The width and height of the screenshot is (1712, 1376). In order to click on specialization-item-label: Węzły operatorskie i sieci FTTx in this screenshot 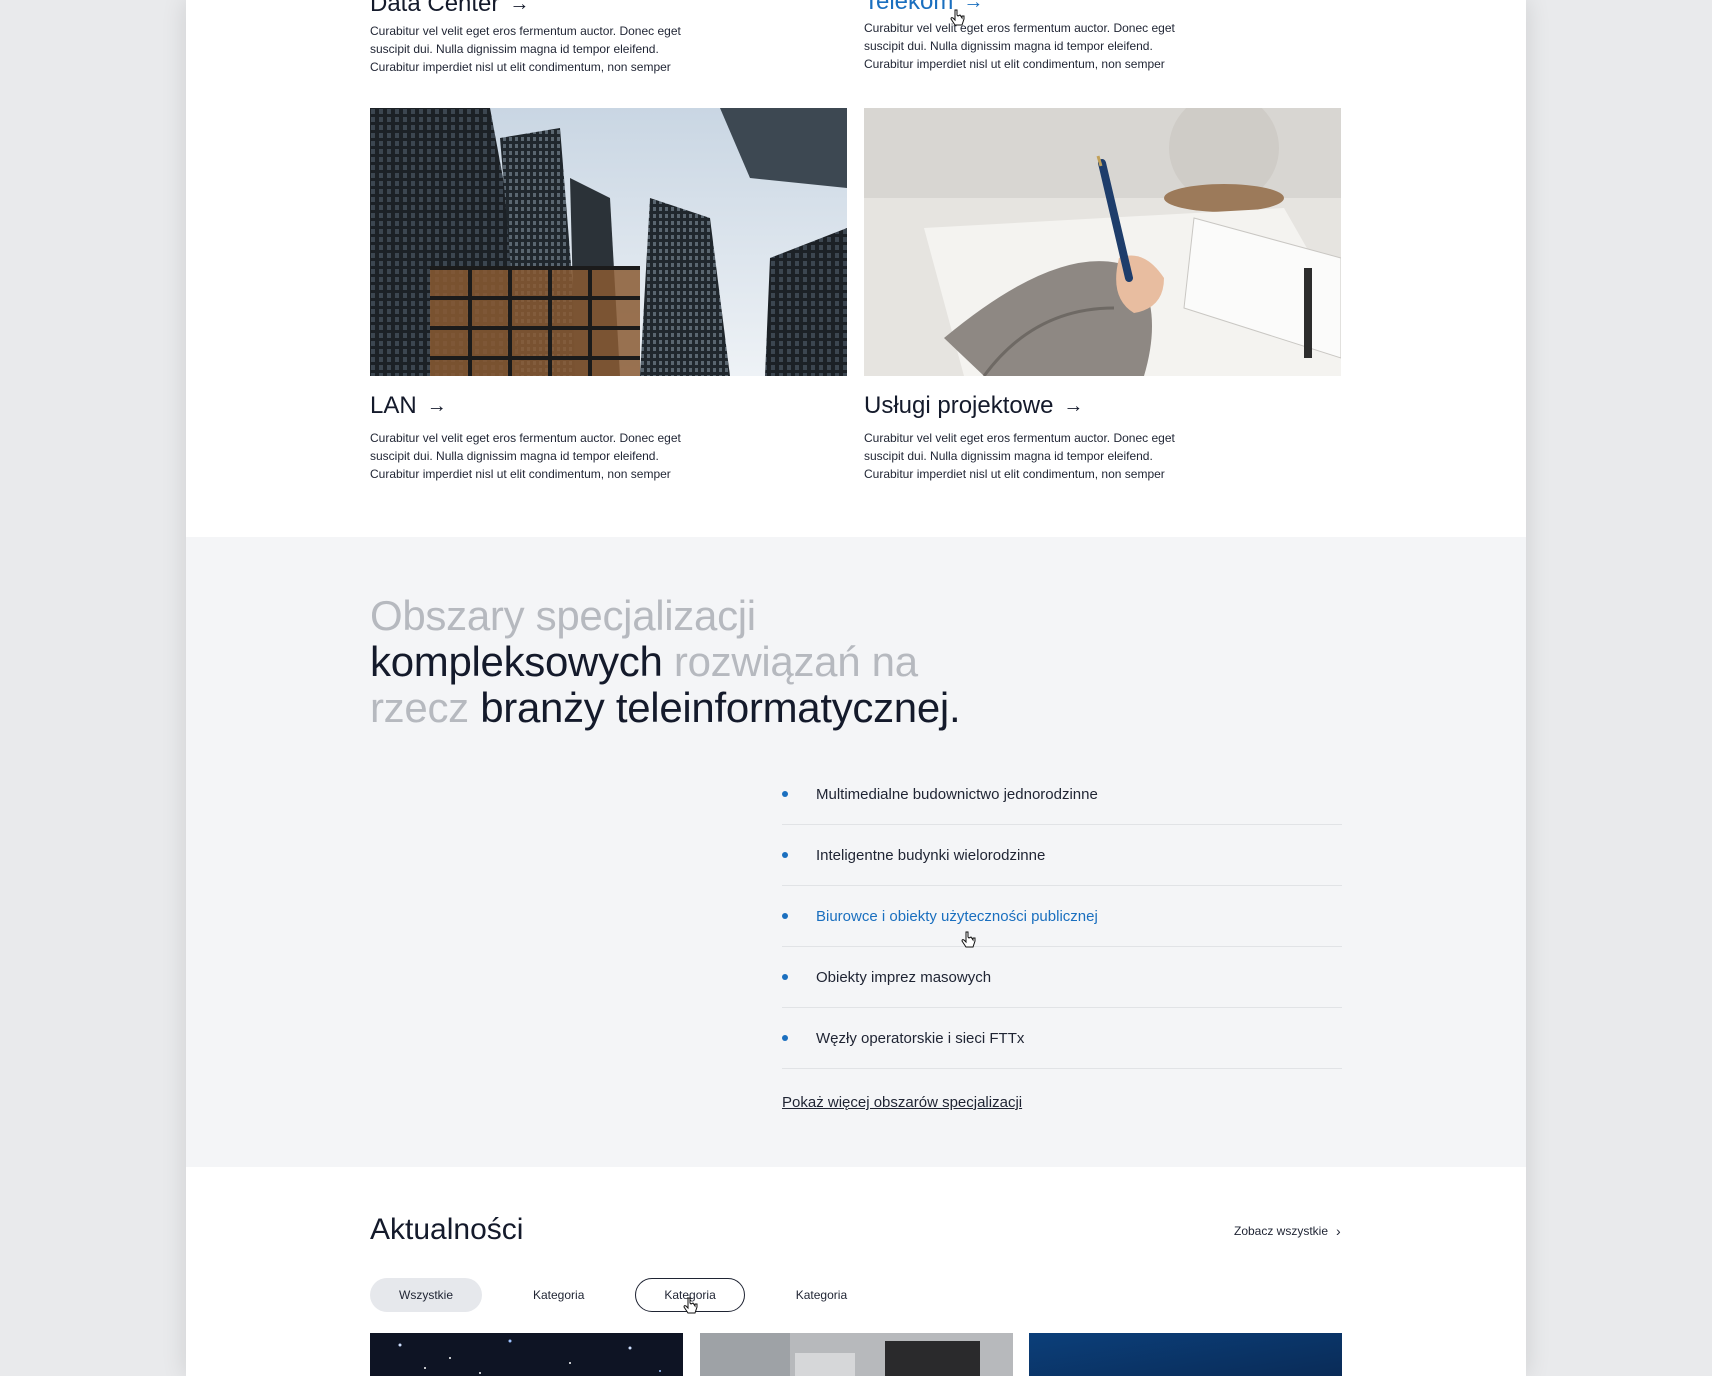, I will do `click(920, 1038)`.